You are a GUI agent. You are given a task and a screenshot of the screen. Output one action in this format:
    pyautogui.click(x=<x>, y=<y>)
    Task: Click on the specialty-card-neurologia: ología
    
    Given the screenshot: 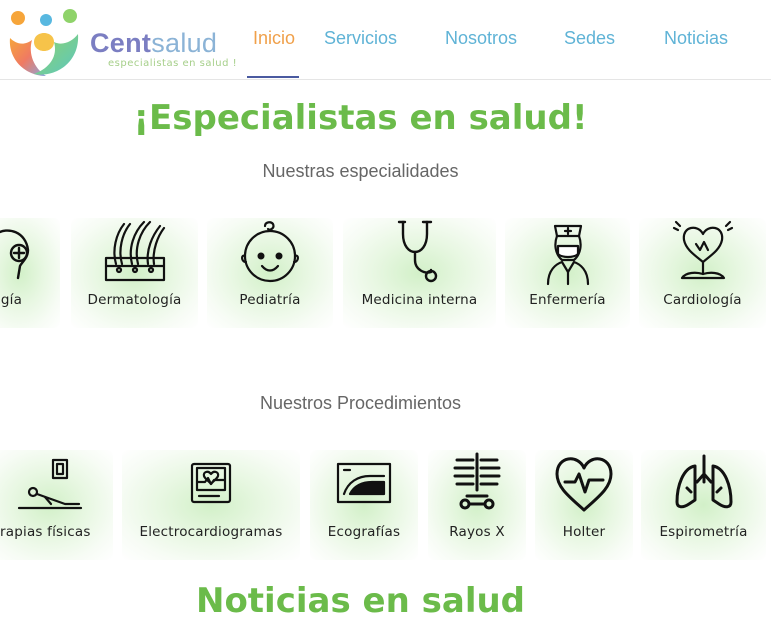 What is the action you would take?
    pyautogui.click(x=30, y=273)
    